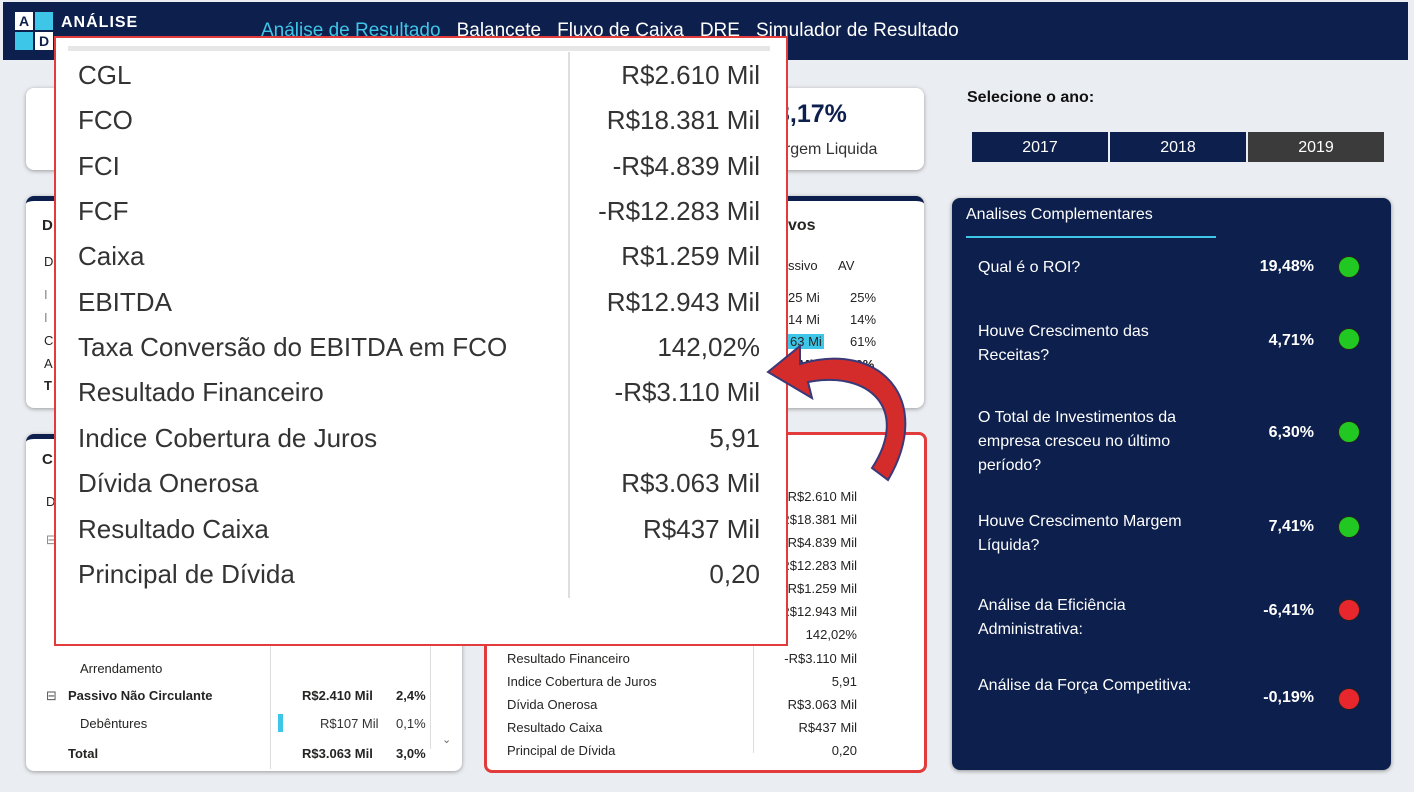 The height and width of the screenshot is (792, 1414). What do you see at coordinates (863, 297) in the screenshot?
I see `cell-av: 25%` at bounding box center [863, 297].